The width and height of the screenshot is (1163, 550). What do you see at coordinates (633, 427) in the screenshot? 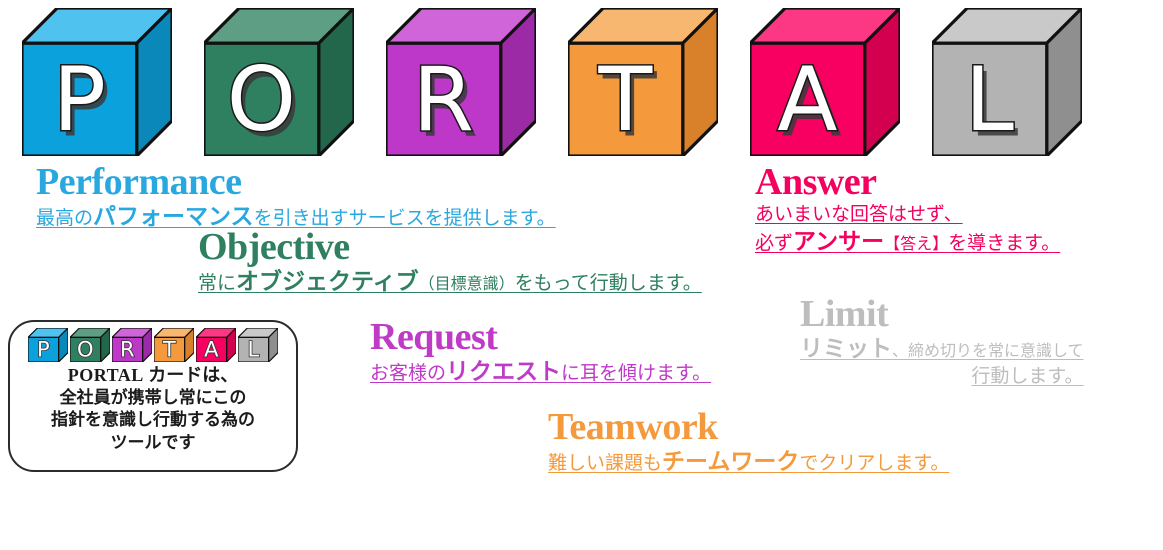
I see `value-title-teamwork: Teamwork` at bounding box center [633, 427].